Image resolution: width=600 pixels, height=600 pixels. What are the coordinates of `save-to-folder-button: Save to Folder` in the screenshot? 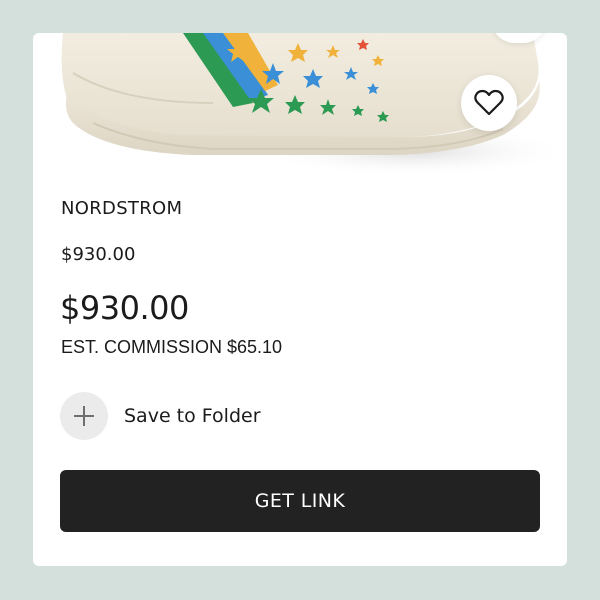 It's located at (160, 416).